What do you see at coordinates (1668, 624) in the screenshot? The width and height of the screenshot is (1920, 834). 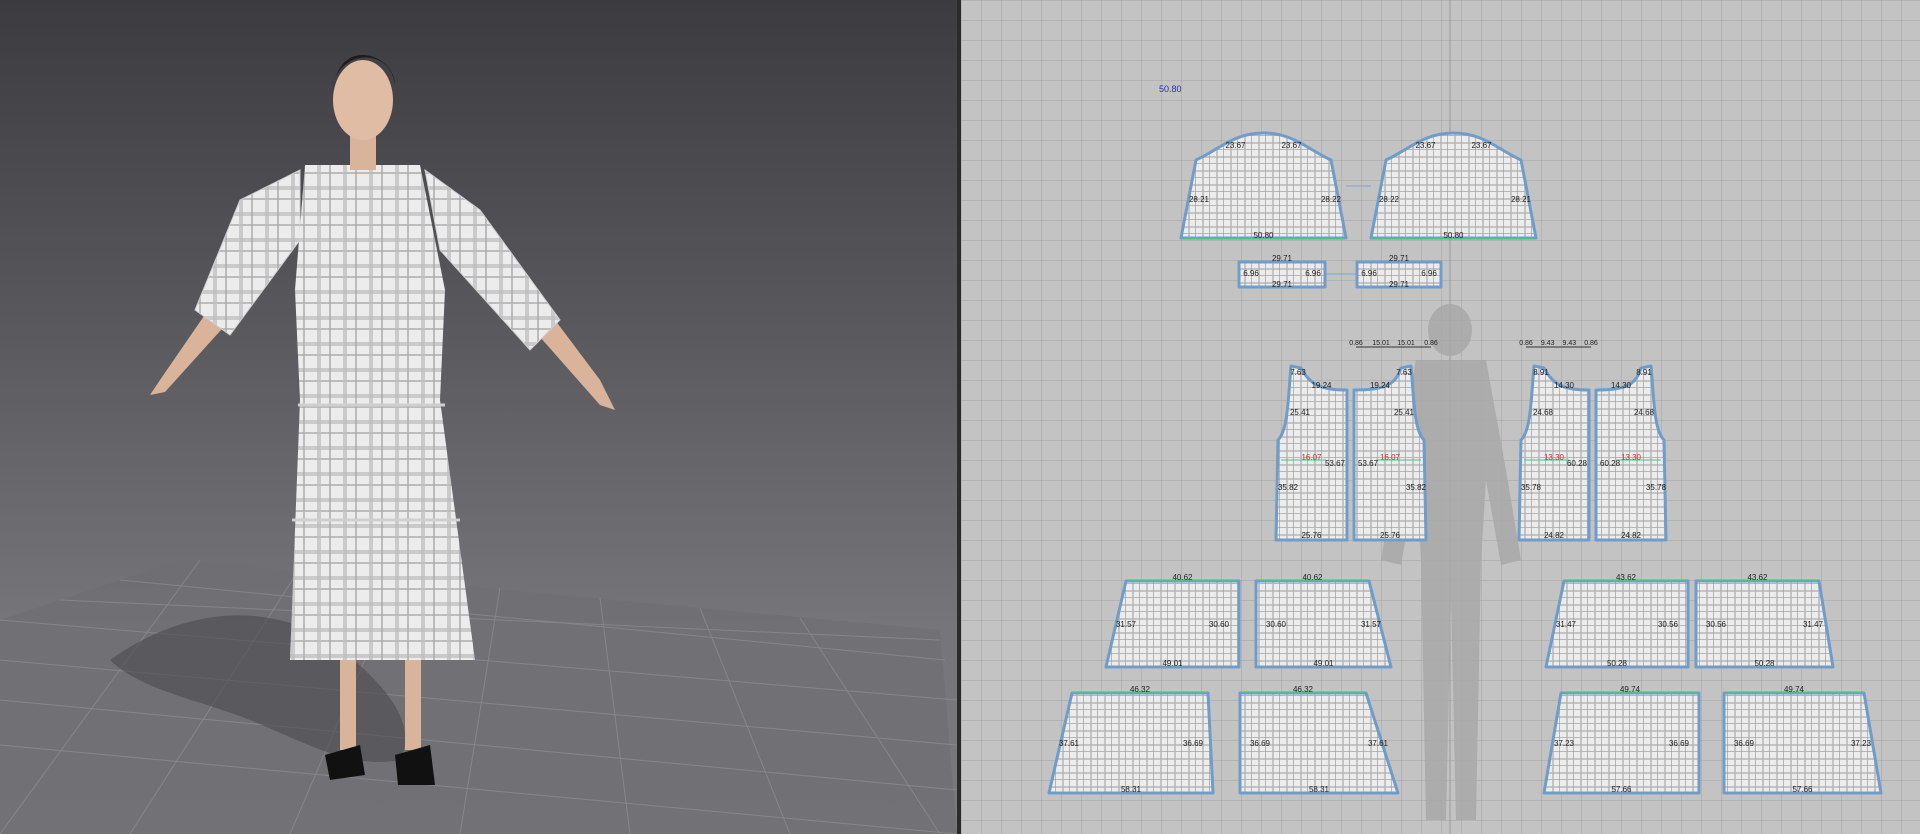 I see `tier-right-measure: 30.56` at bounding box center [1668, 624].